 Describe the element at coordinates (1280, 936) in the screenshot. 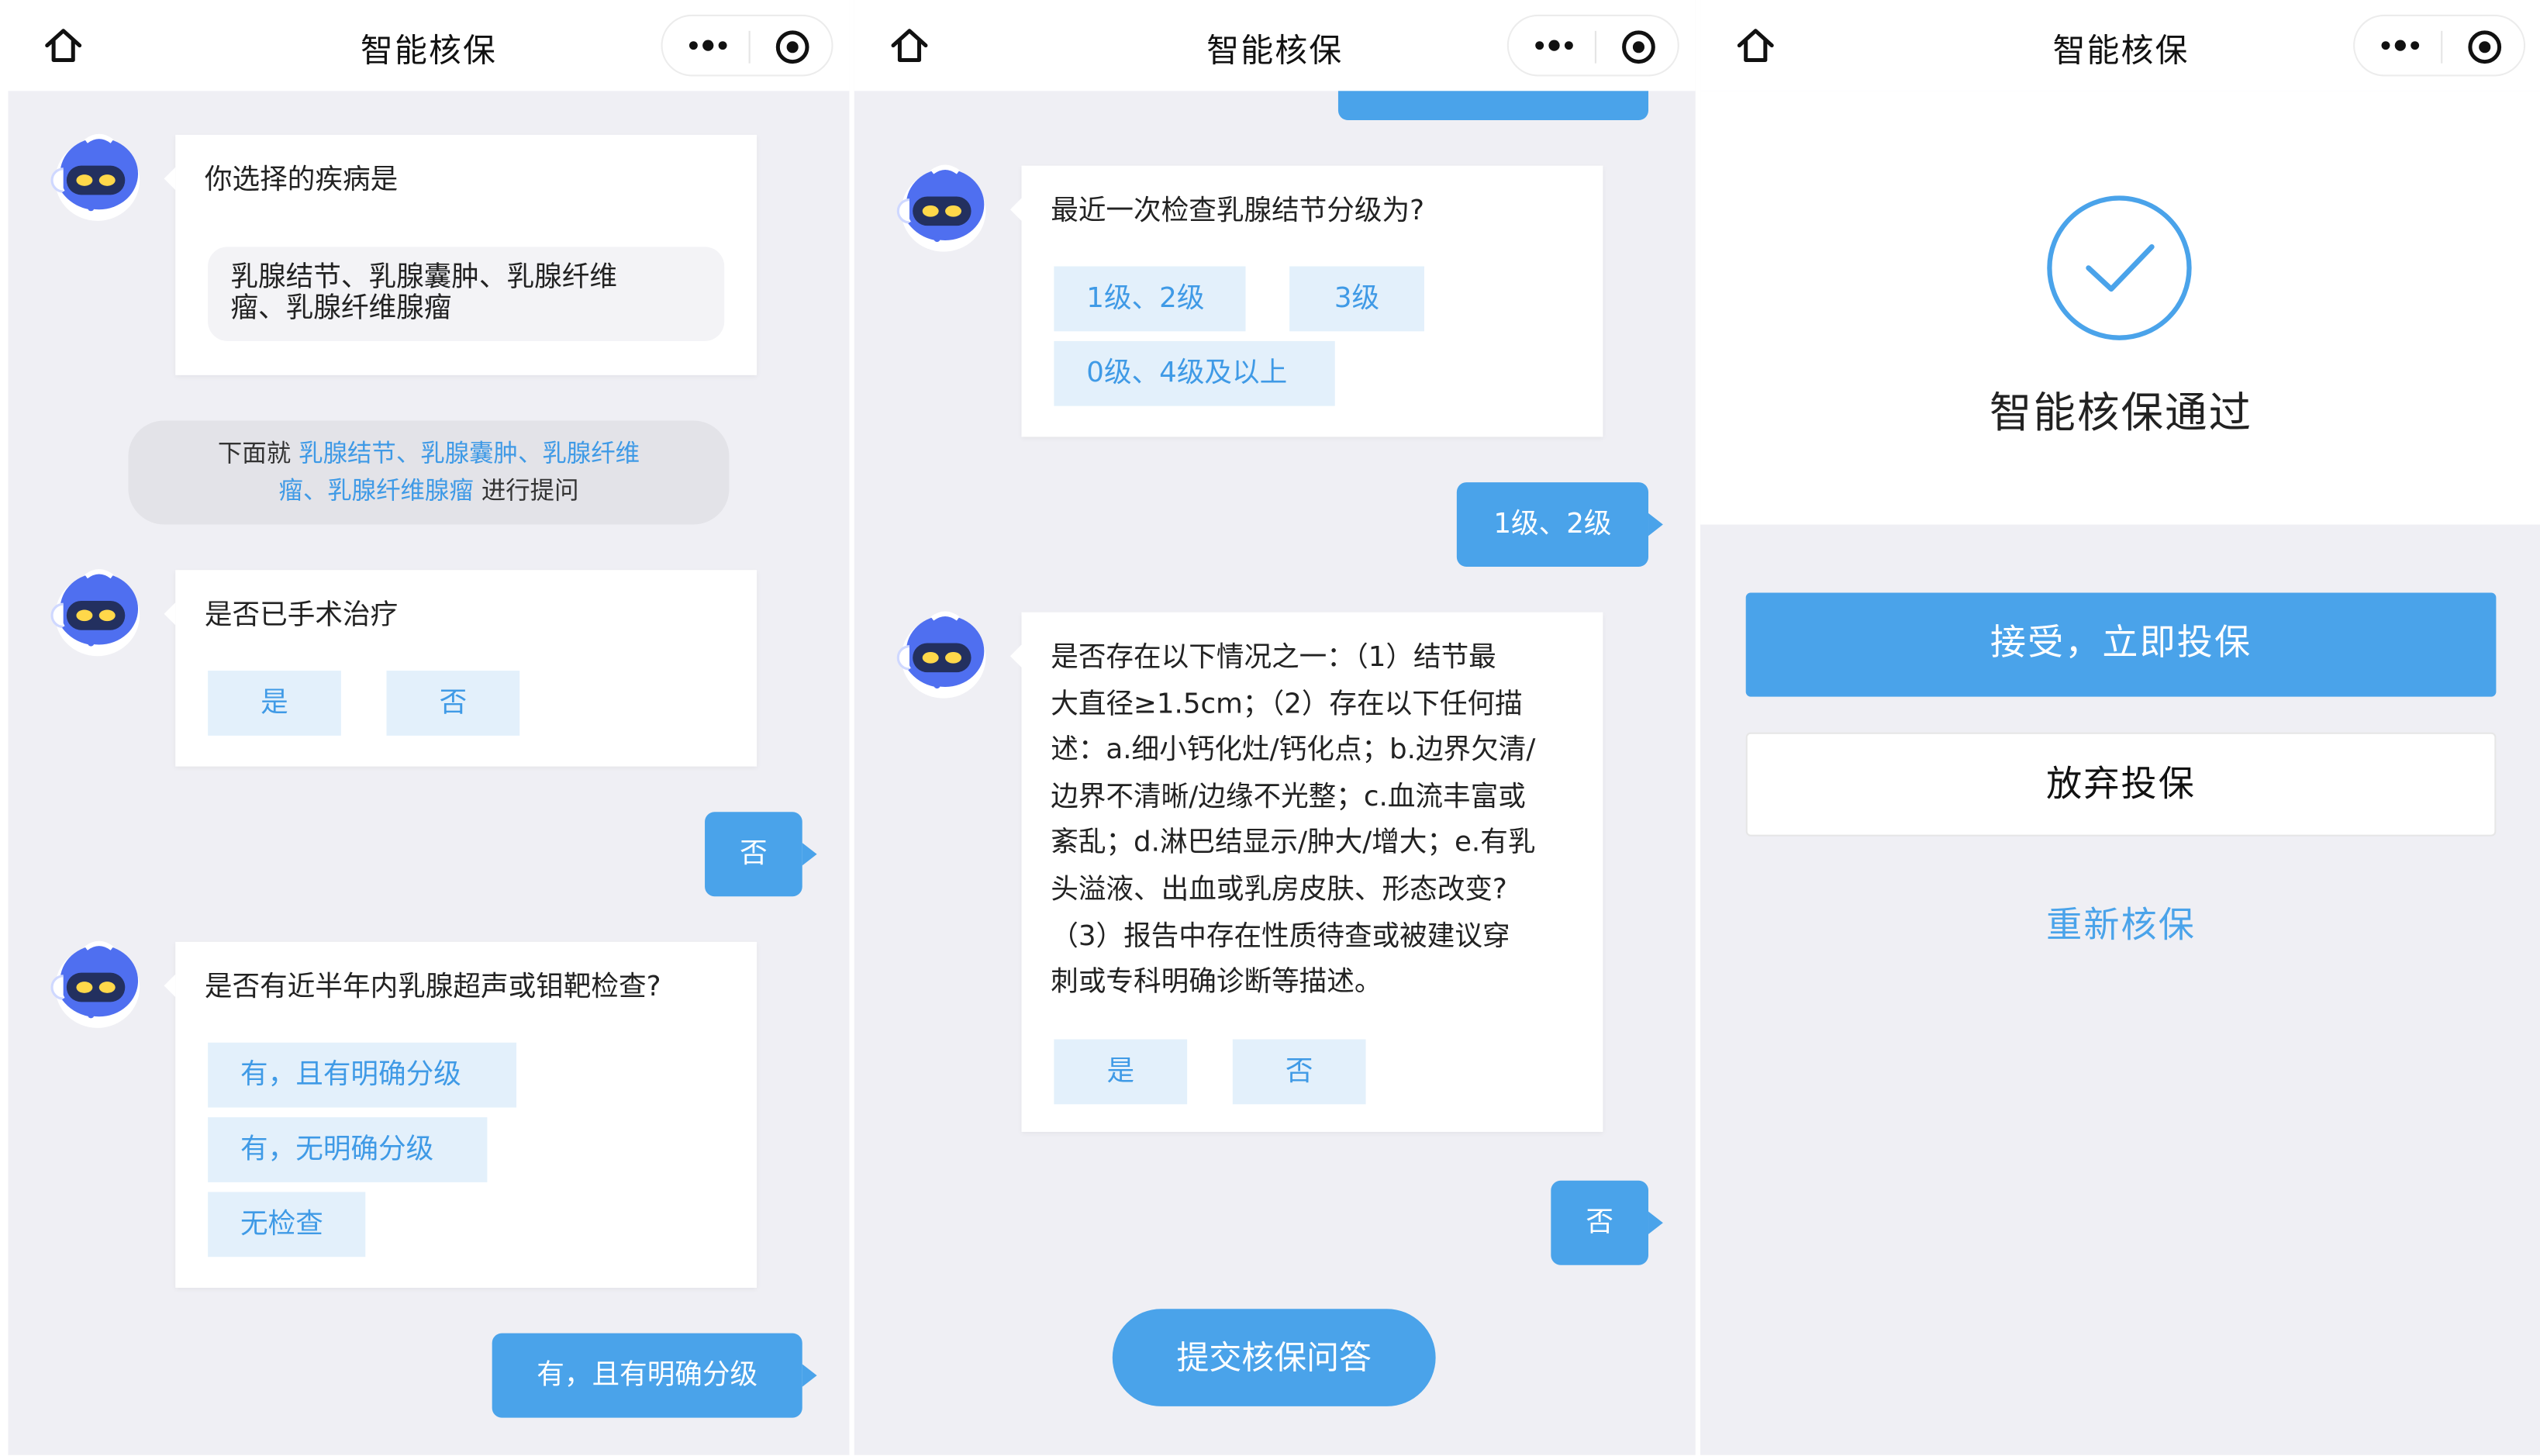

I see `question-line: （3）报告中存在性质待查或被建议穿` at that location.